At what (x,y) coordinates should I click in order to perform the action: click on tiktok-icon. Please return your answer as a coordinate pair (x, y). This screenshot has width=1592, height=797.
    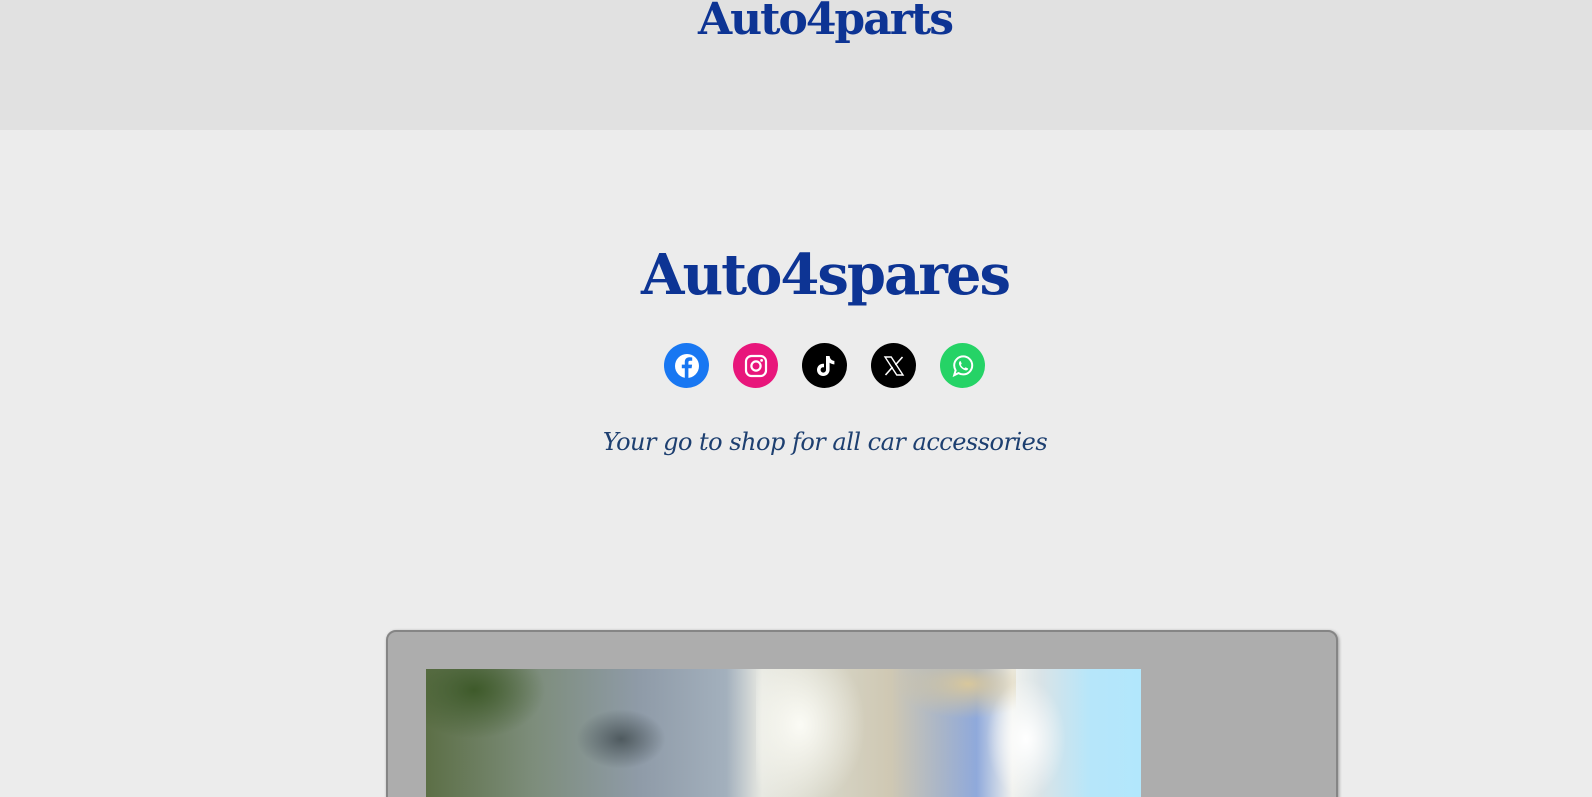
    Looking at the image, I should click on (825, 365).